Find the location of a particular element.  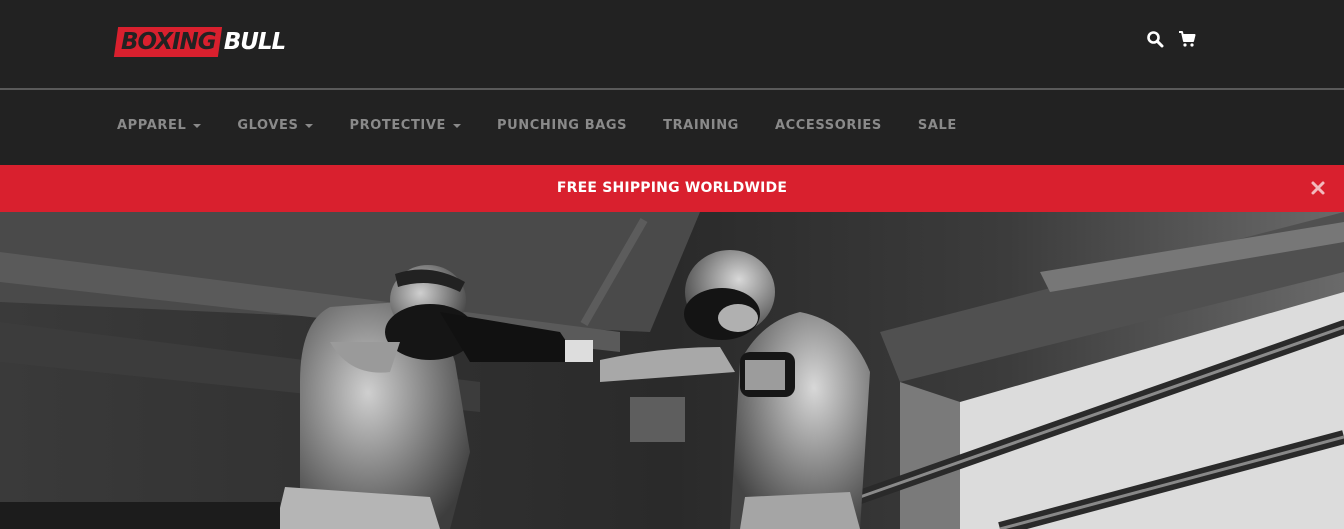

nav-item-gloves: GLOVES is located at coordinates (275, 125).